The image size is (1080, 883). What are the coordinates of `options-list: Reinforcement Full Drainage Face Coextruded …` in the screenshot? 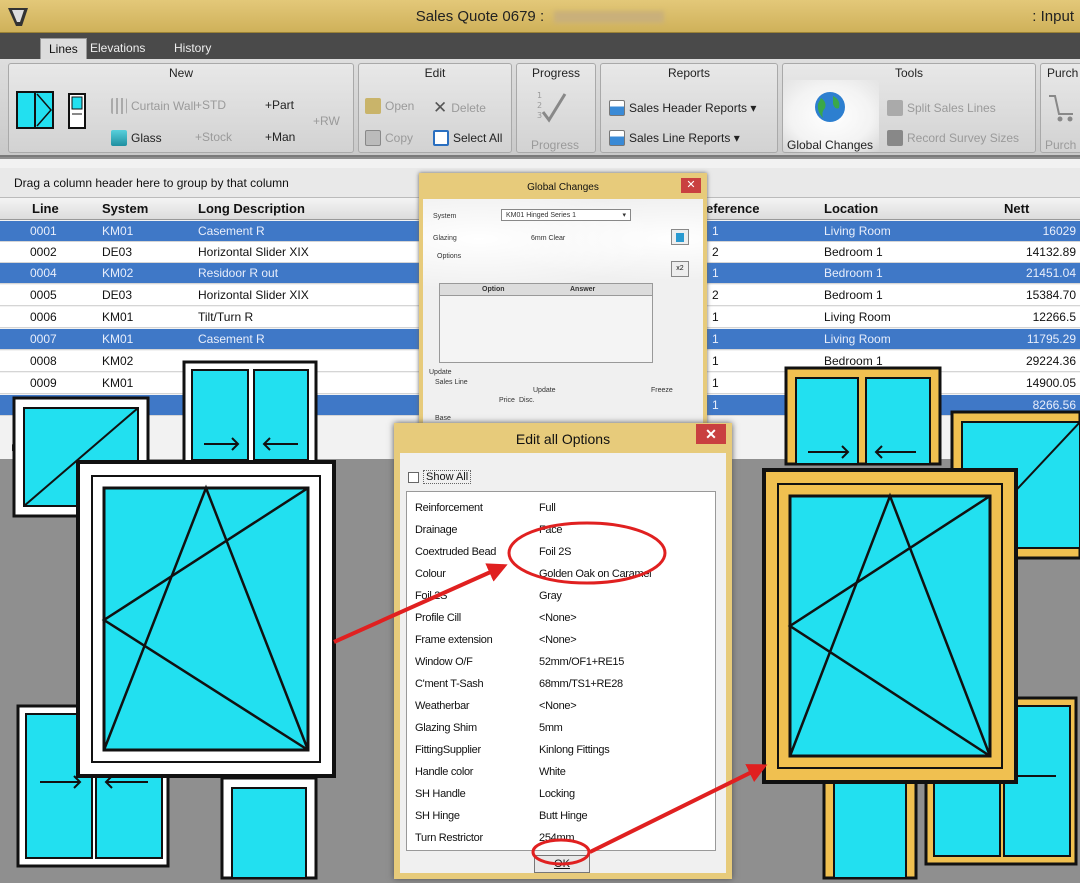 It's located at (561, 671).